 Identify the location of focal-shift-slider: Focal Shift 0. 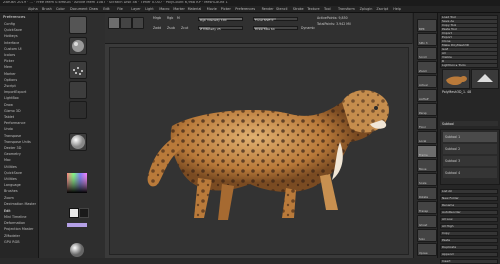
(275, 19).